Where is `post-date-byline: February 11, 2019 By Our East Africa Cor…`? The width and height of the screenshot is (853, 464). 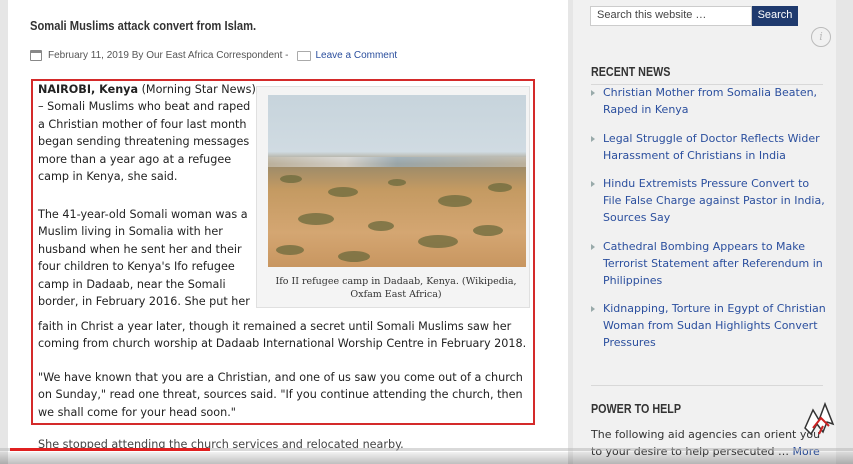 post-date-byline: February 11, 2019 By Our East Africa Cor… is located at coordinates (168, 55).